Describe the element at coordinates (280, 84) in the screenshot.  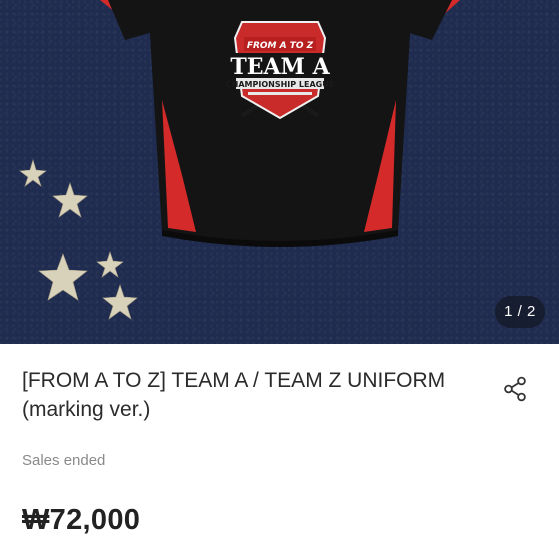
I see `svg-text: CHAMPIONSHIP LEAGUE` at that location.